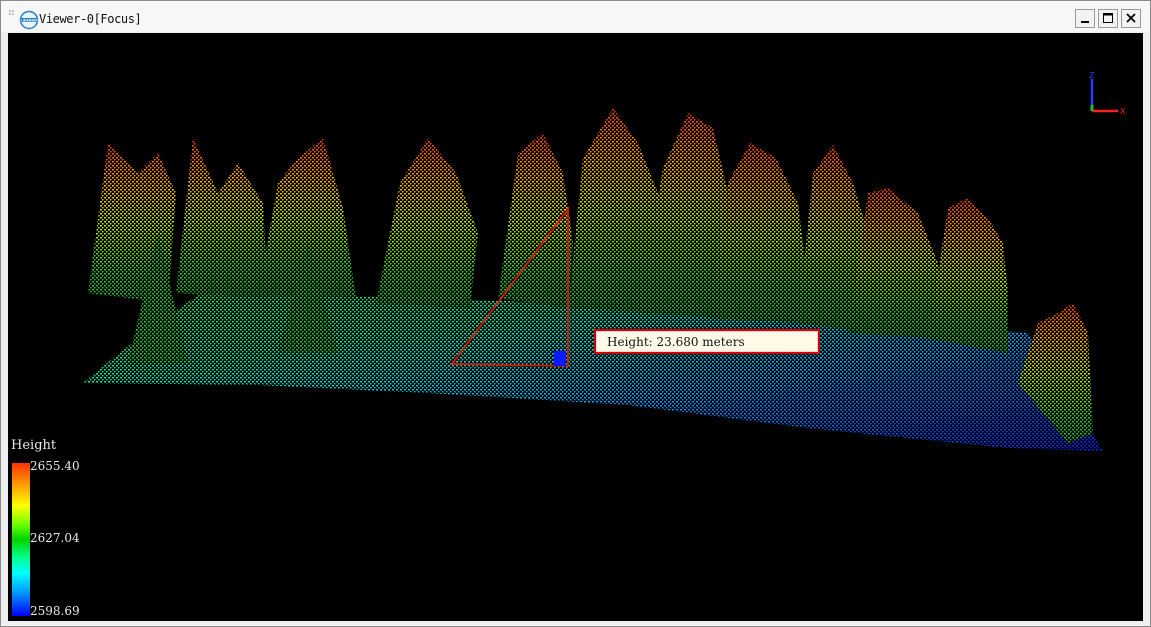  What do you see at coordinates (34, 445) in the screenshot?
I see `legend-title: Height` at bounding box center [34, 445].